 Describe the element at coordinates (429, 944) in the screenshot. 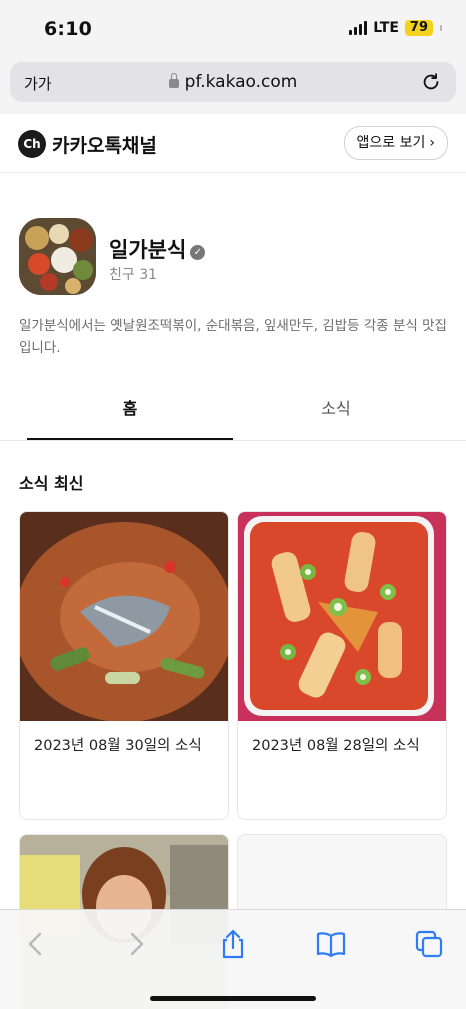

I see `tabs-icon` at that location.